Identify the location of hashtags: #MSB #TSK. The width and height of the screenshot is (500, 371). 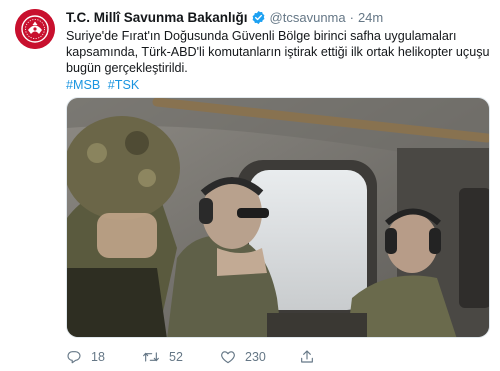
(278, 85).